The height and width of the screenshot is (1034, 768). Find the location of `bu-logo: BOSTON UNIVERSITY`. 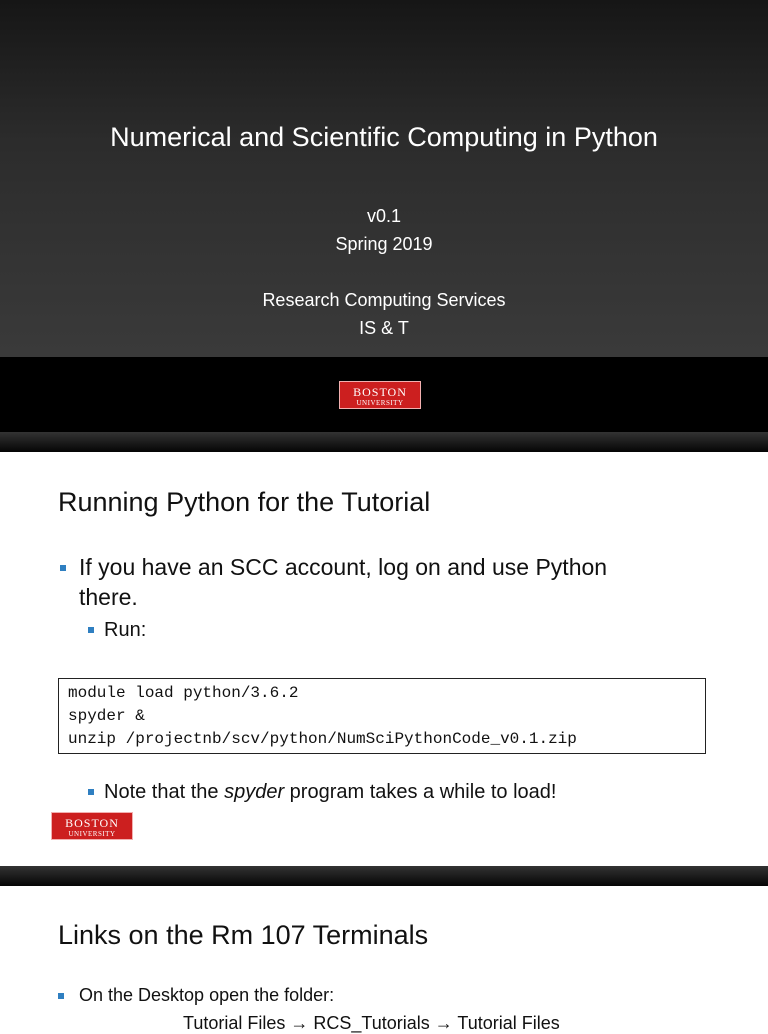

bu-logo: BOSTON UNIVERSITY is located at coordinates (380, 395).